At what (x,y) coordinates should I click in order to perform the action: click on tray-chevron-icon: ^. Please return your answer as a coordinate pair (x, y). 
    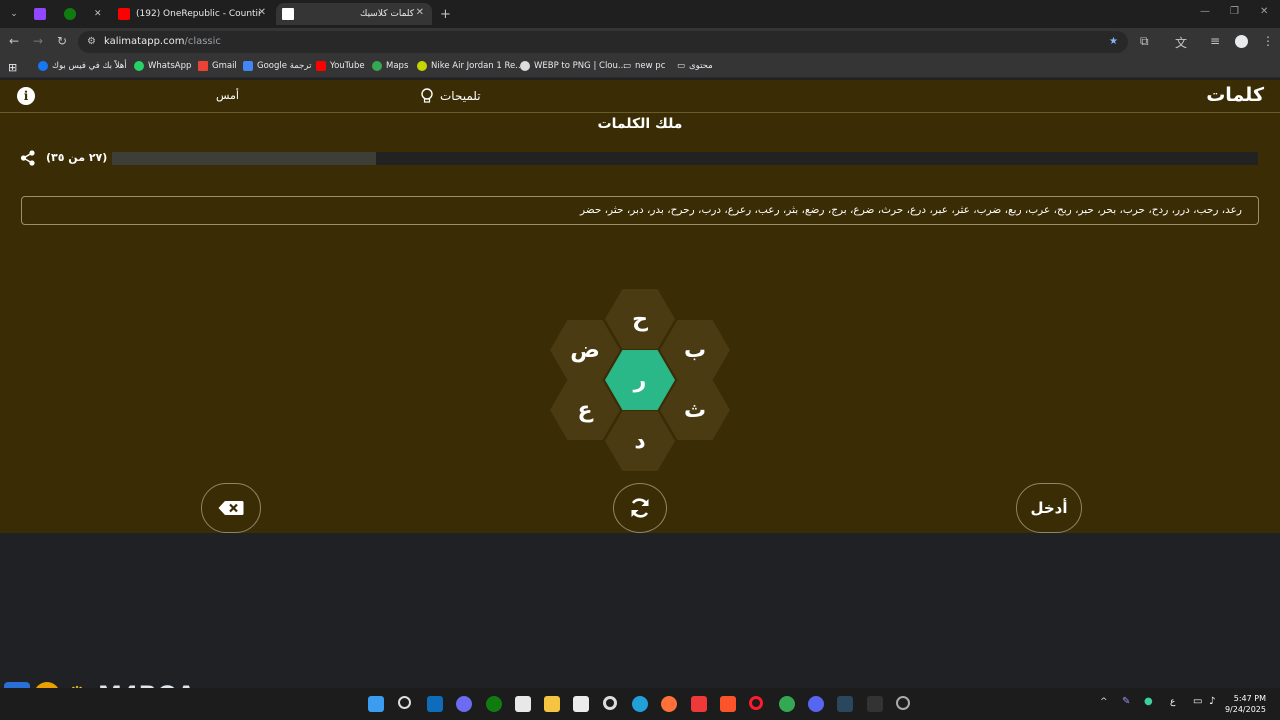
    Looking at the image, I should click on (1104, 702).